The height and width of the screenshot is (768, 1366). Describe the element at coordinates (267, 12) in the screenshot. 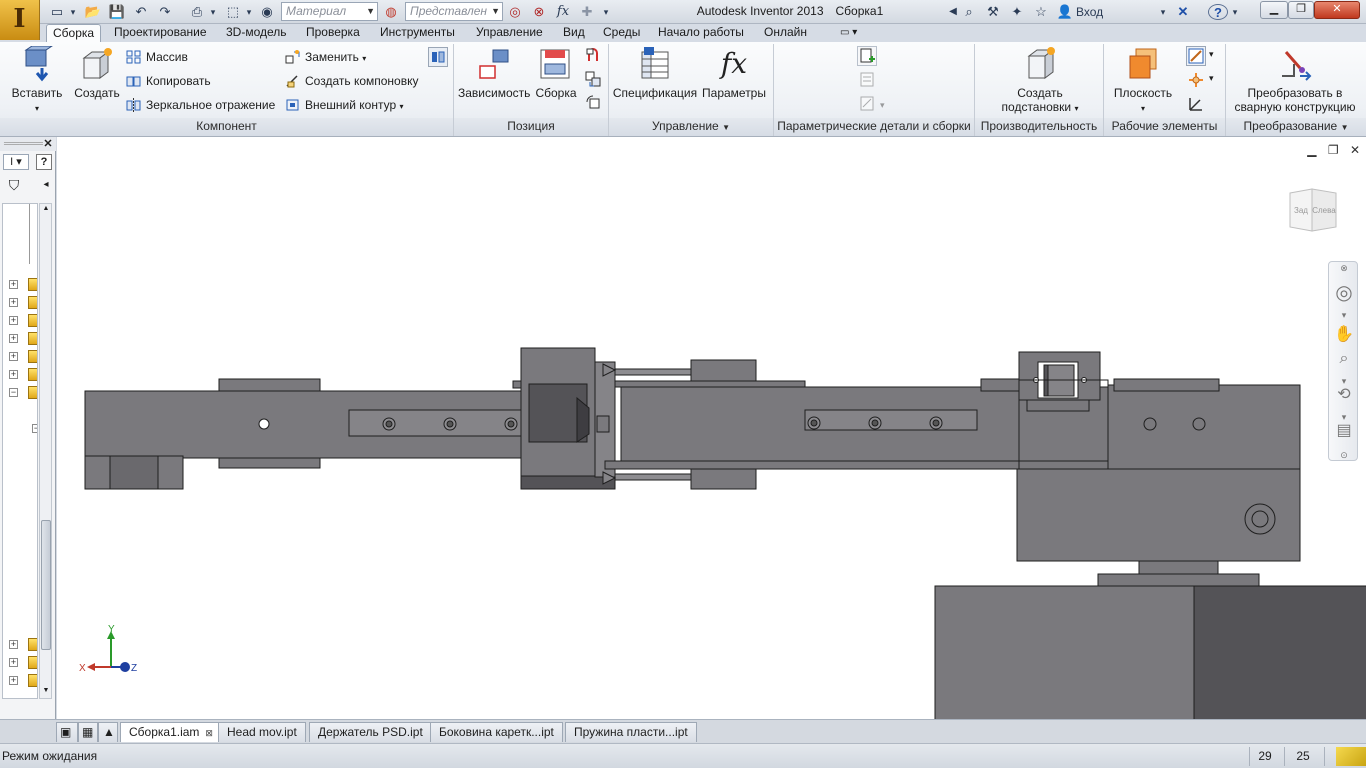

I see `color-wheel-icon: ◉` at that location.